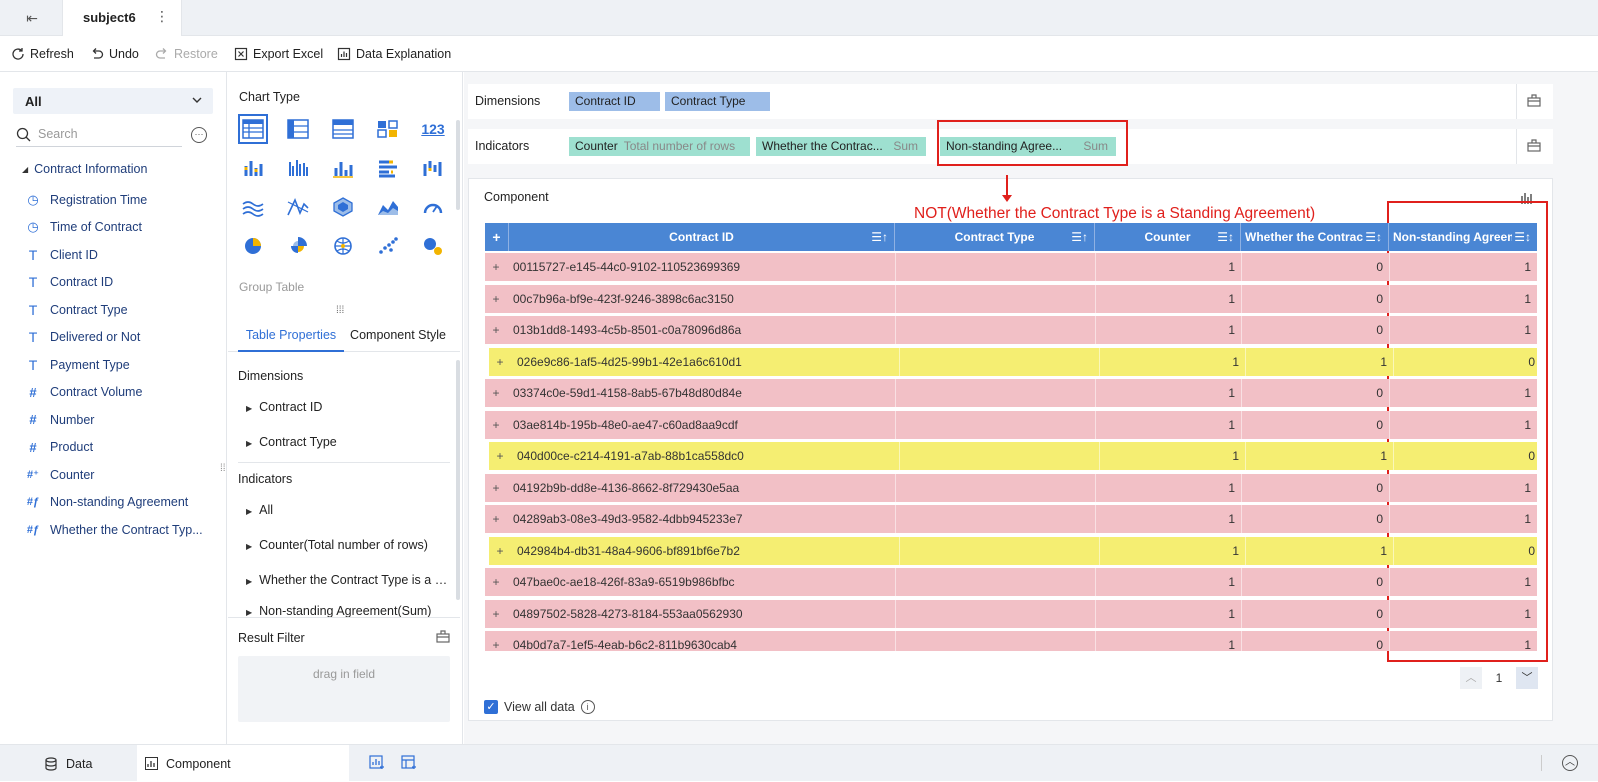  Describe the element at coordinates (343, 207) in the screenshot. I see `radar-chart-icon` at that location.